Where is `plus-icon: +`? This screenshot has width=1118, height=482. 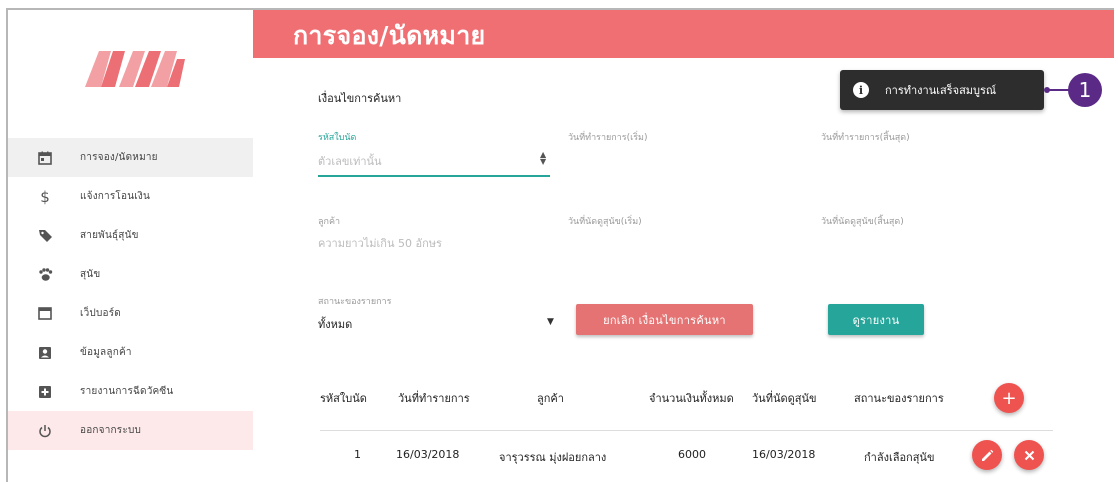
plus-icon: + is located at coordinates (1009, 398).